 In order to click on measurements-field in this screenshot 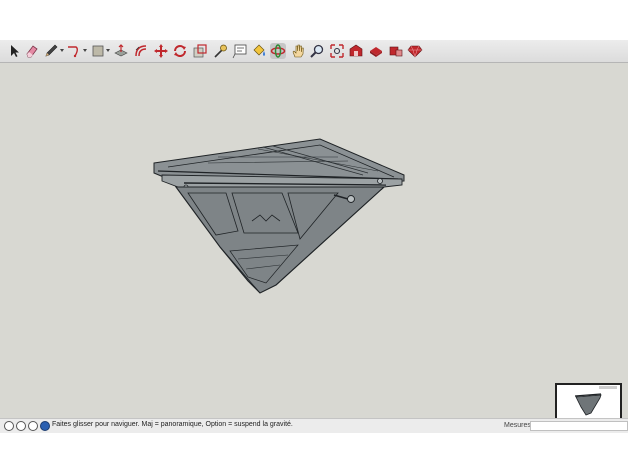, I will do `click(579, 426)`.